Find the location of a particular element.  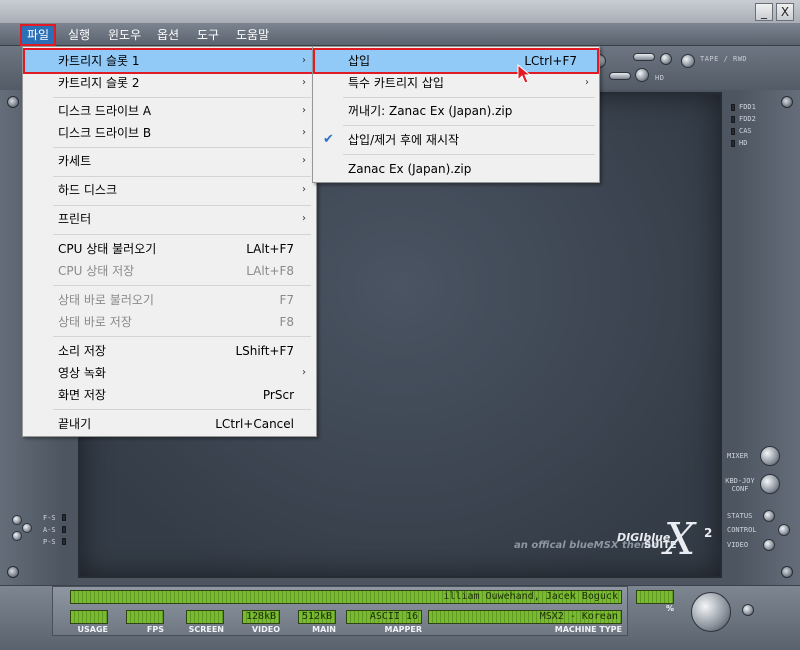

led-cas is located at coordinates (733, 131).